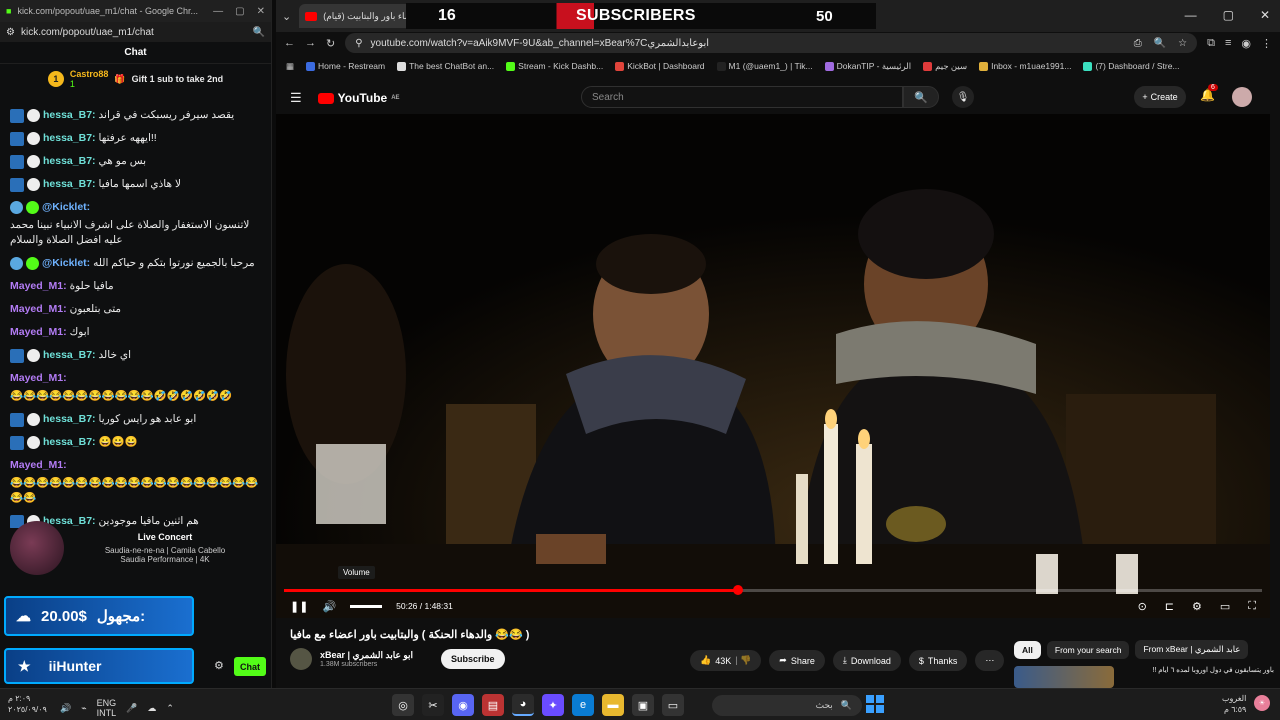 Image resolution: width=1280 pixels, height=720 pixels. What do you see at coordinates (403, 705) in the screenshot?
I see `obs-icon: ◎` at bounding box center [403, 705].